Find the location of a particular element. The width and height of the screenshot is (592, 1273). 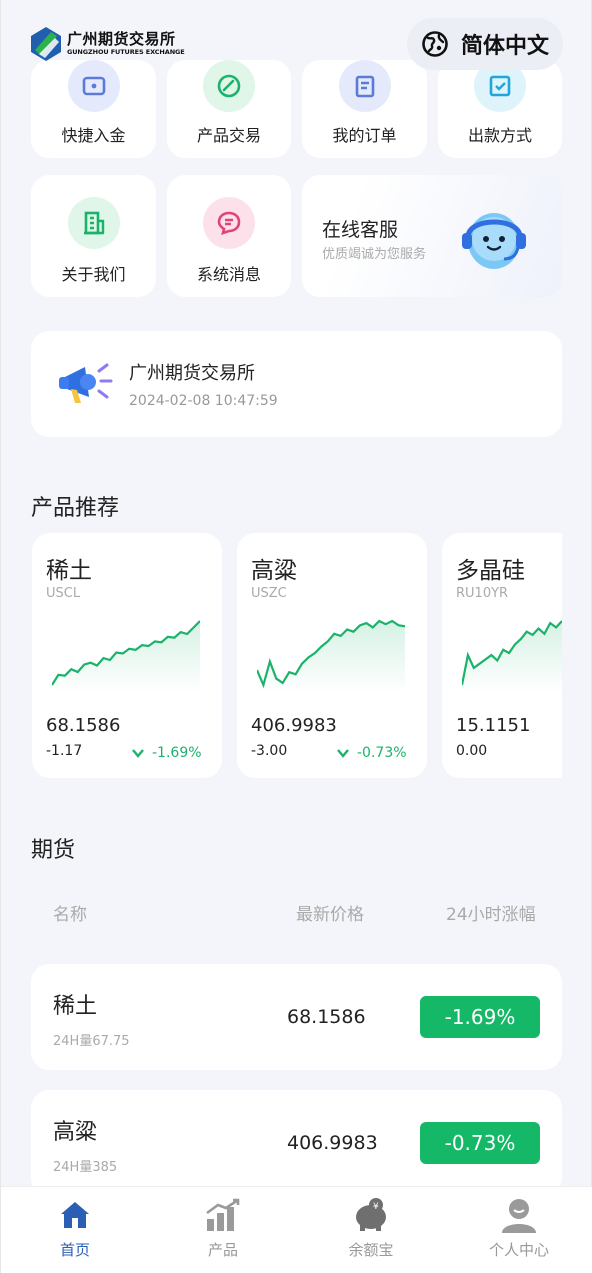

menu-system-messages: 系统消息 is located at coordinates (229, 236).